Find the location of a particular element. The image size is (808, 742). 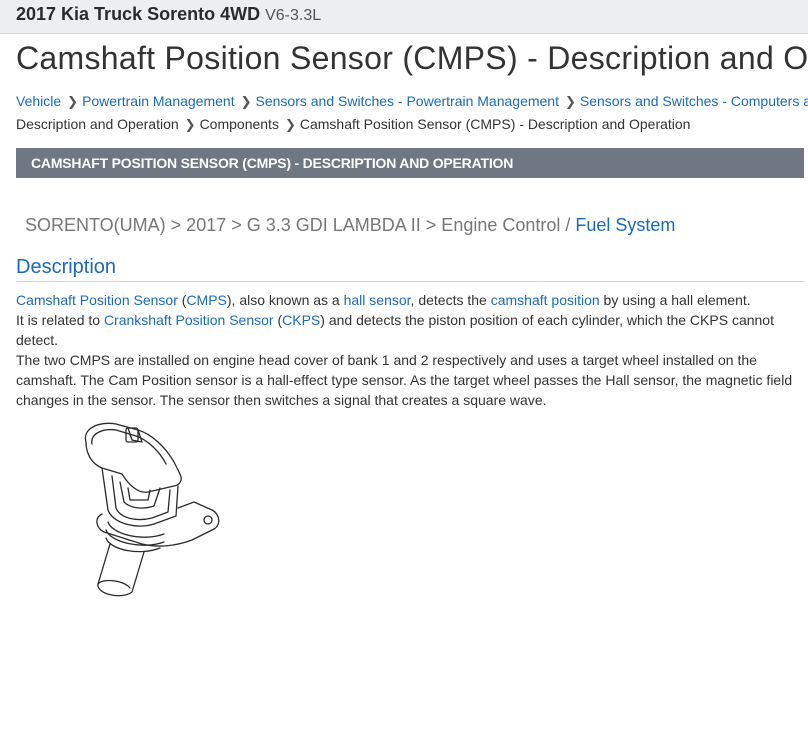

cmps-sensor-illustration is located at coordinates (152, 511).